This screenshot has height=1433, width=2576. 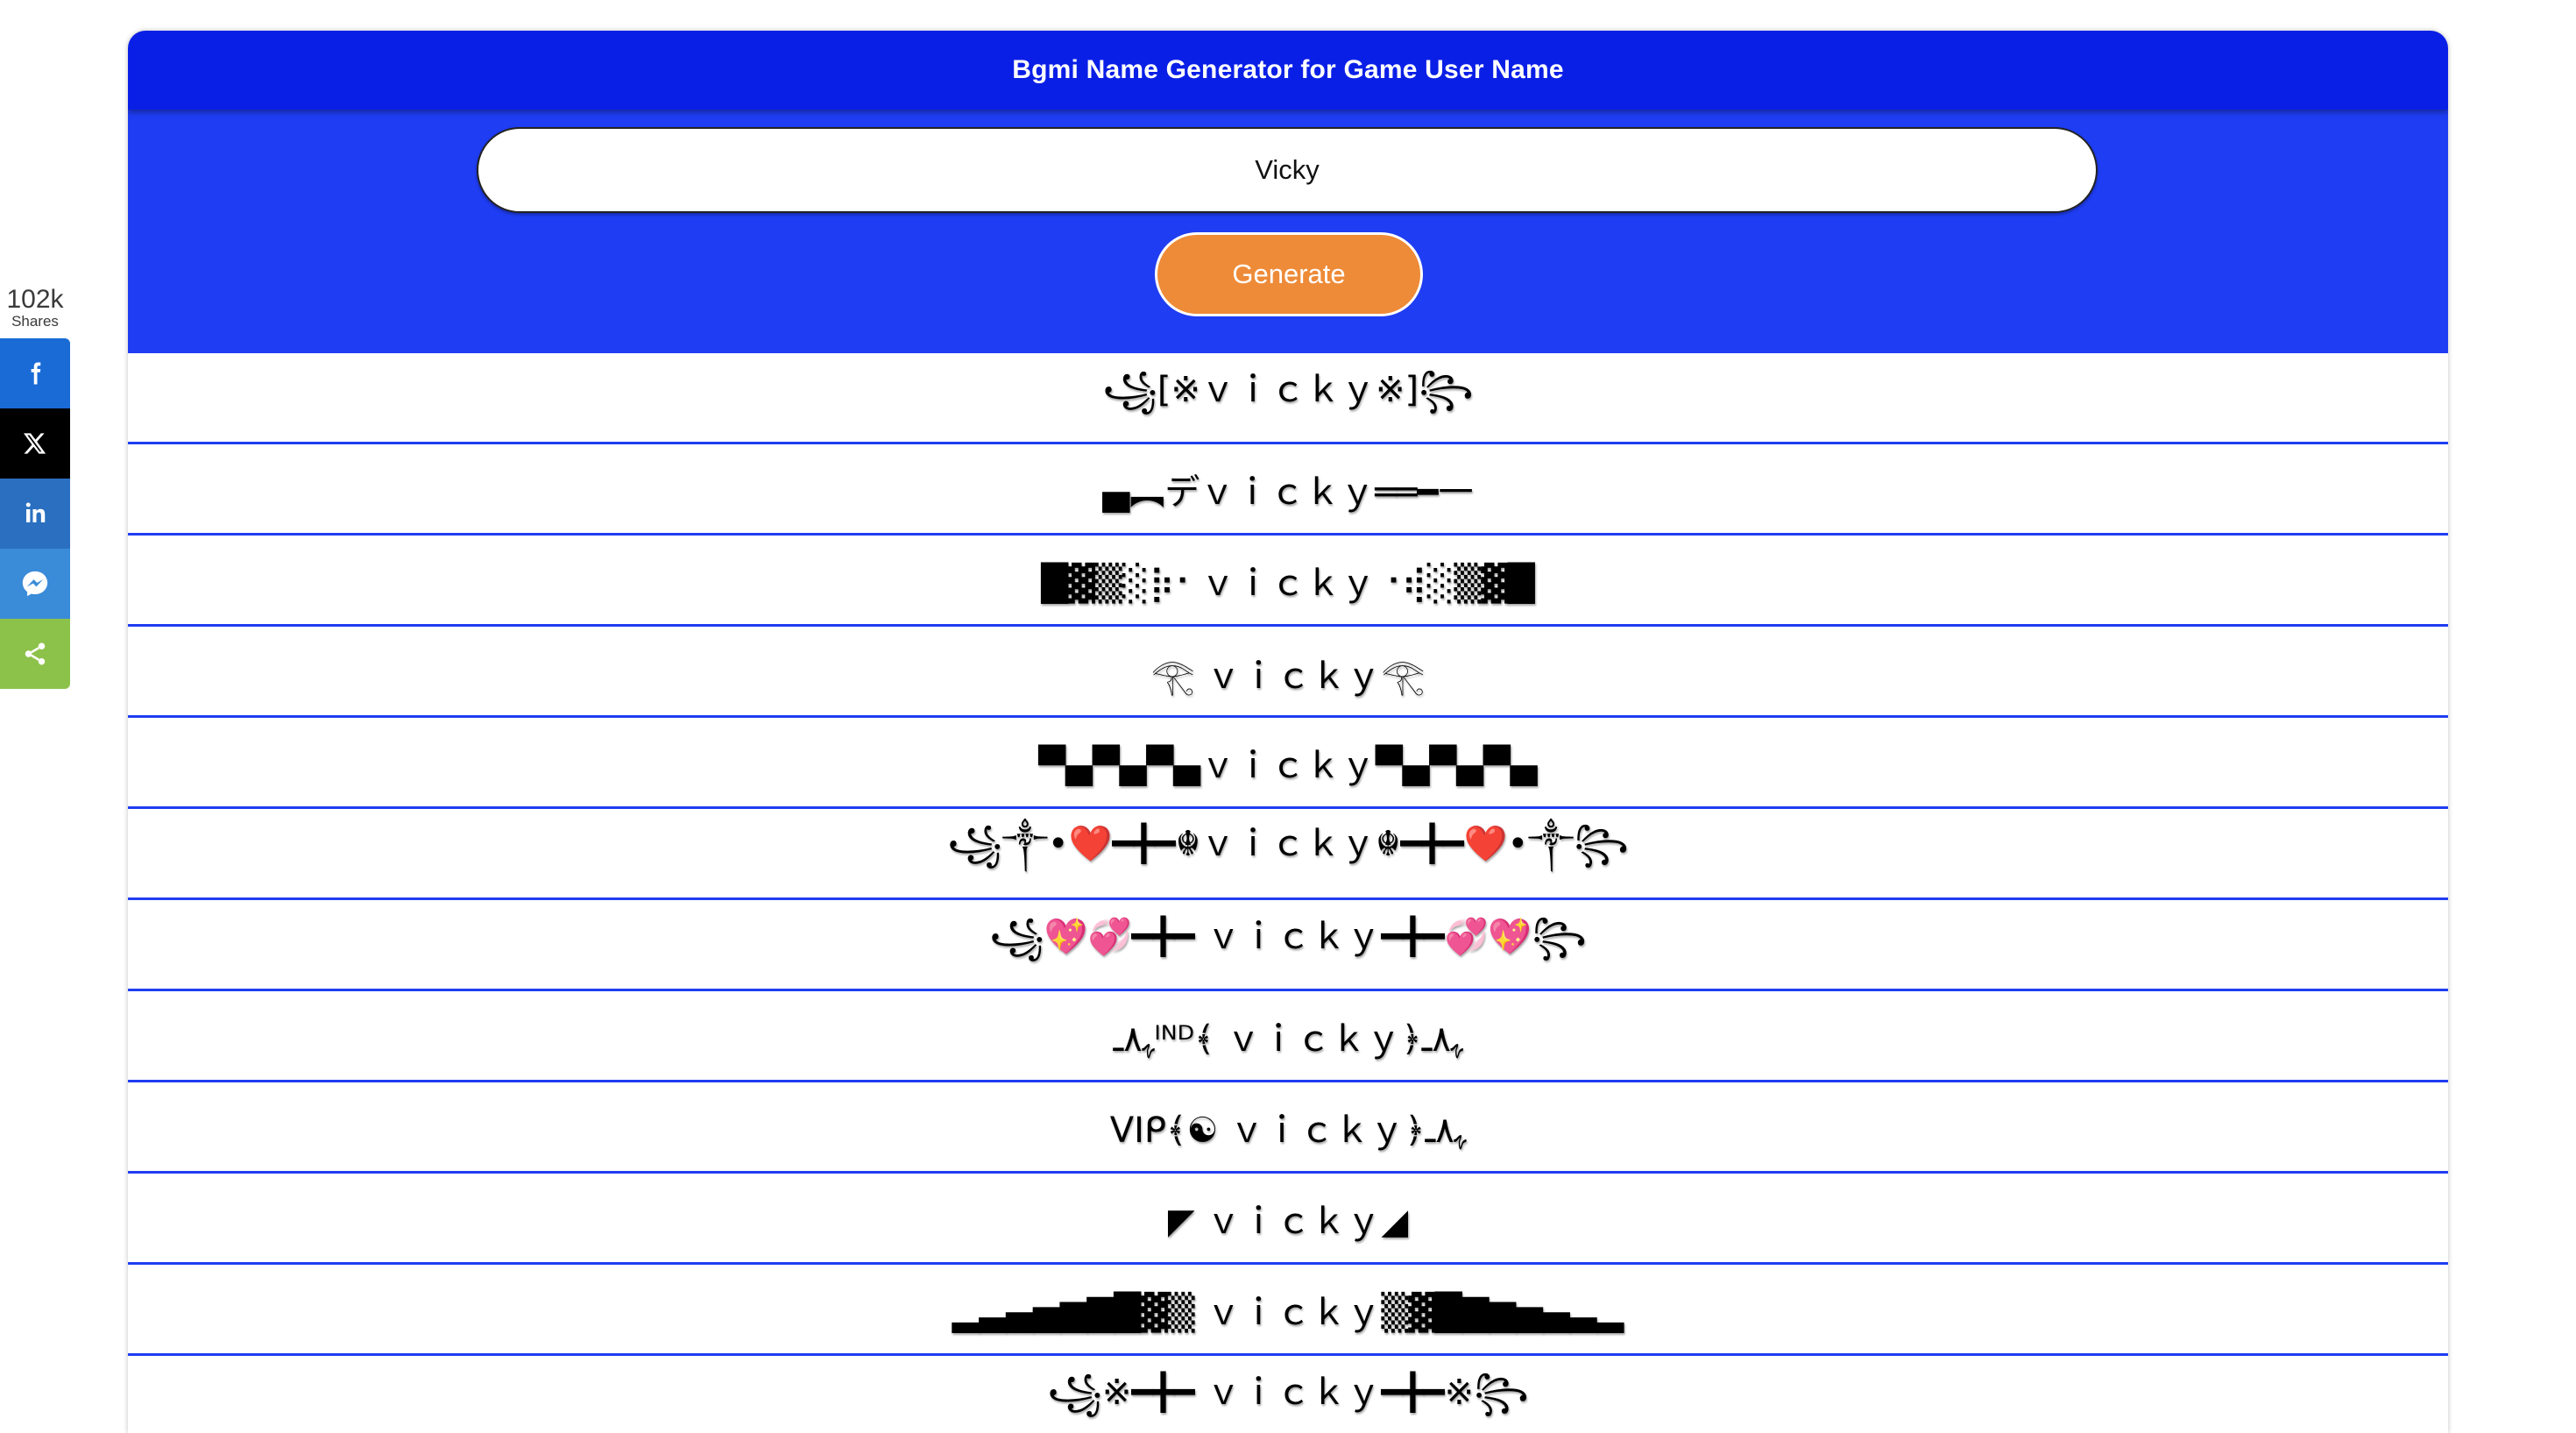 What do you see at coordinates (1288, 1394) in the screenshot?
I see `result-name: ꧁※━╋━ ｖｉｃｋｙ━╋━※꧂` at bounding box center [1288, 1394].